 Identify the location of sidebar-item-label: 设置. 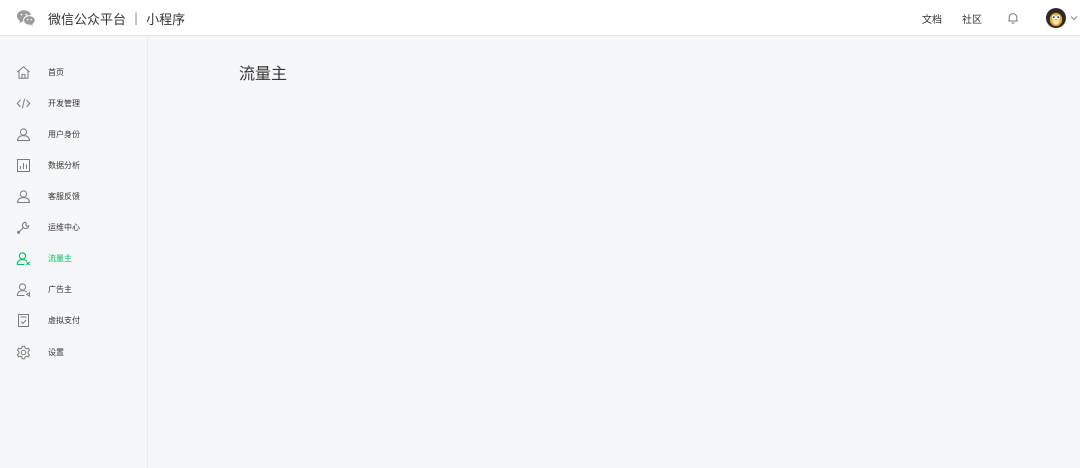
(56, 352).